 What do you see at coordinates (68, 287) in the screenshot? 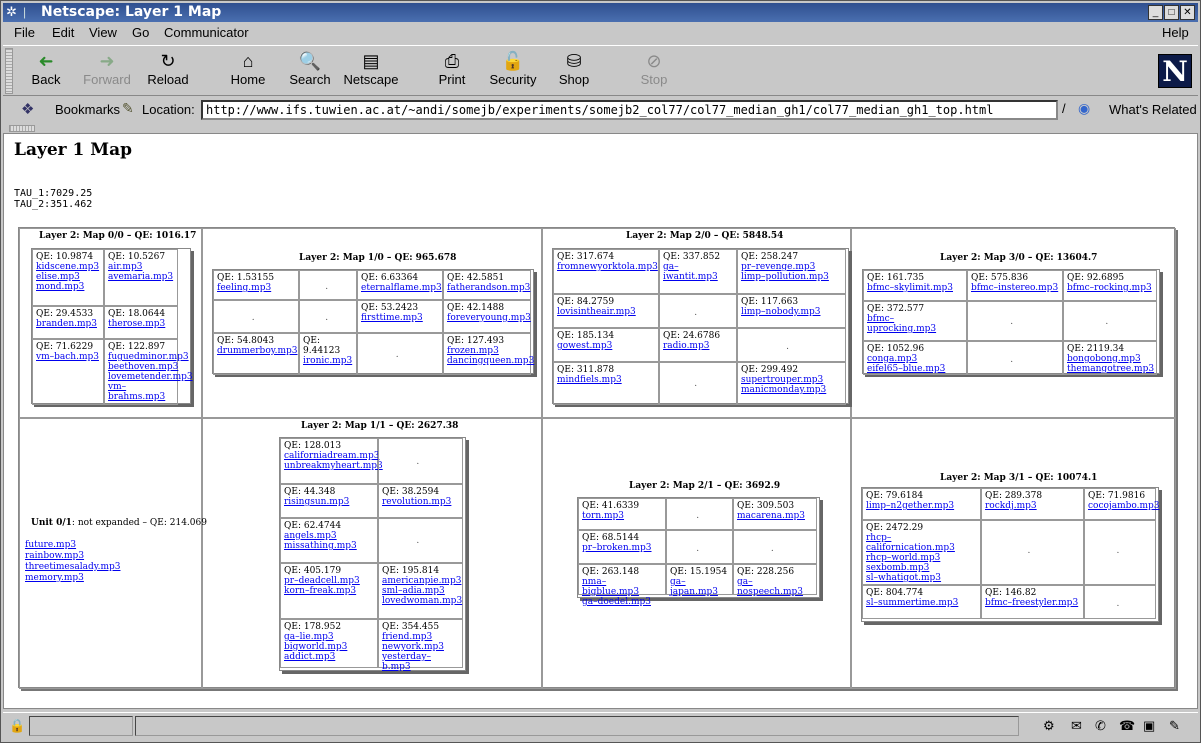
I see `song-link: mond.mp3` at bounding box center [68, 287].